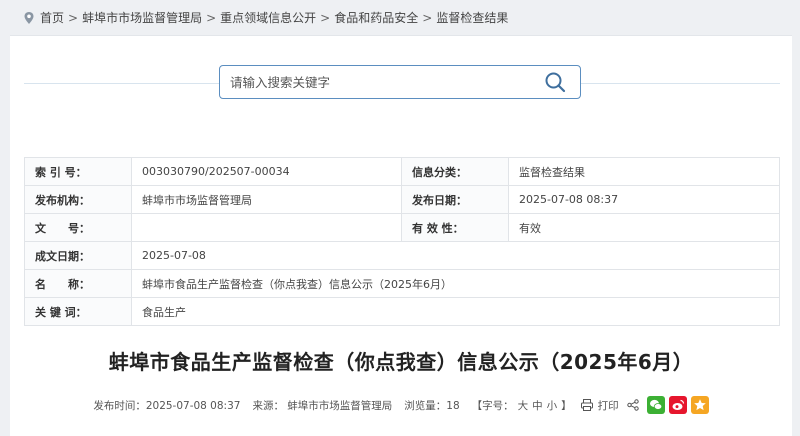 The width and height of the screenshot is (800, 436). I want to click on keywords-value: 食品生产, so click(455, 311).